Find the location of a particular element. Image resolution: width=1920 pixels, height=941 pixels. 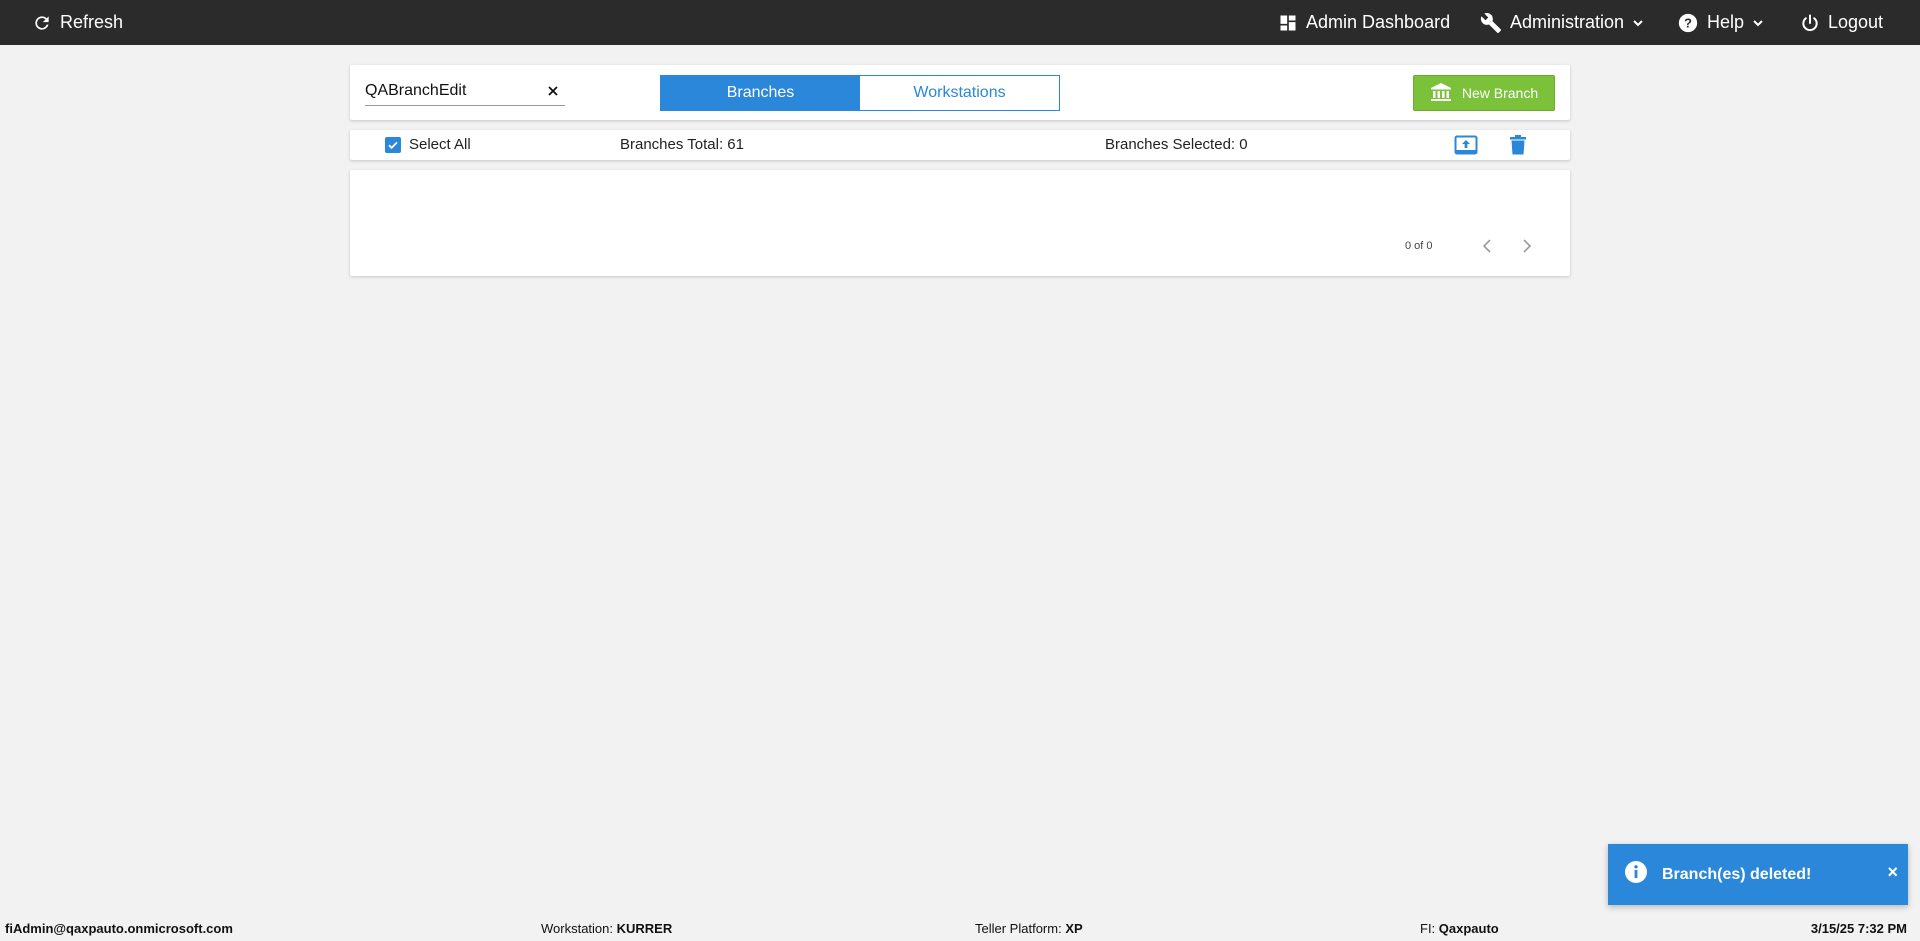

logout-button: Logout is located at coordinates (1841, 22).